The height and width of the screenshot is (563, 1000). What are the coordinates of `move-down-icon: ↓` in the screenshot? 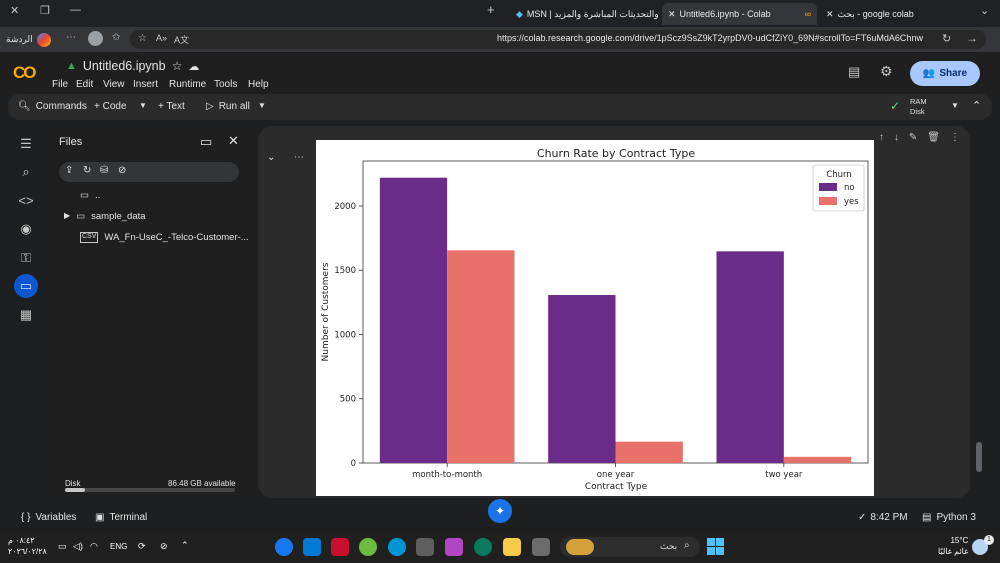 It's located at (896, 141).